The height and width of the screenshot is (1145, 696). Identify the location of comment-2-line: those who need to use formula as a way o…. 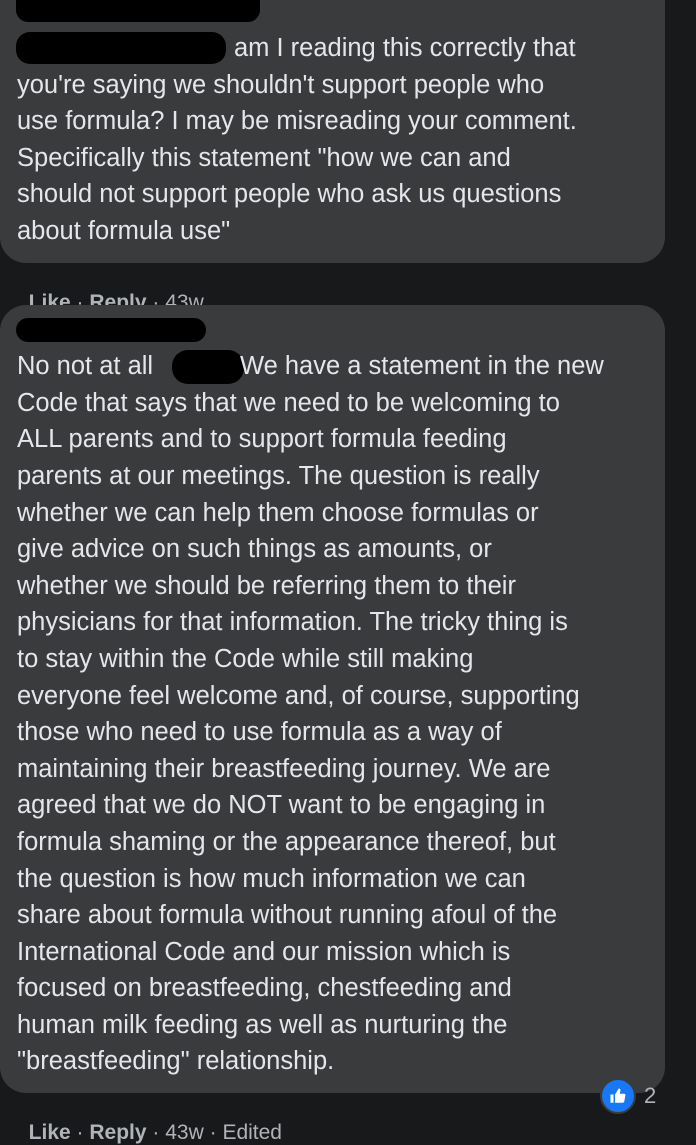
(259, 732).